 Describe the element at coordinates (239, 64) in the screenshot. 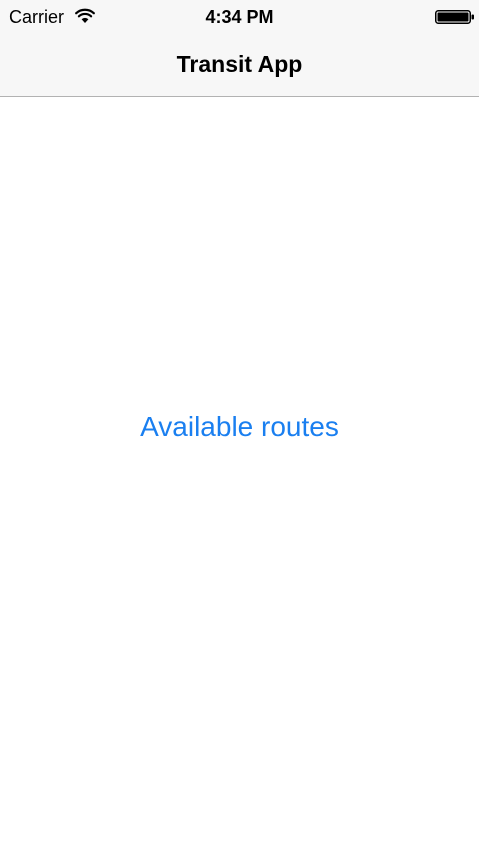

I see `page-title: Transit App` at that location.